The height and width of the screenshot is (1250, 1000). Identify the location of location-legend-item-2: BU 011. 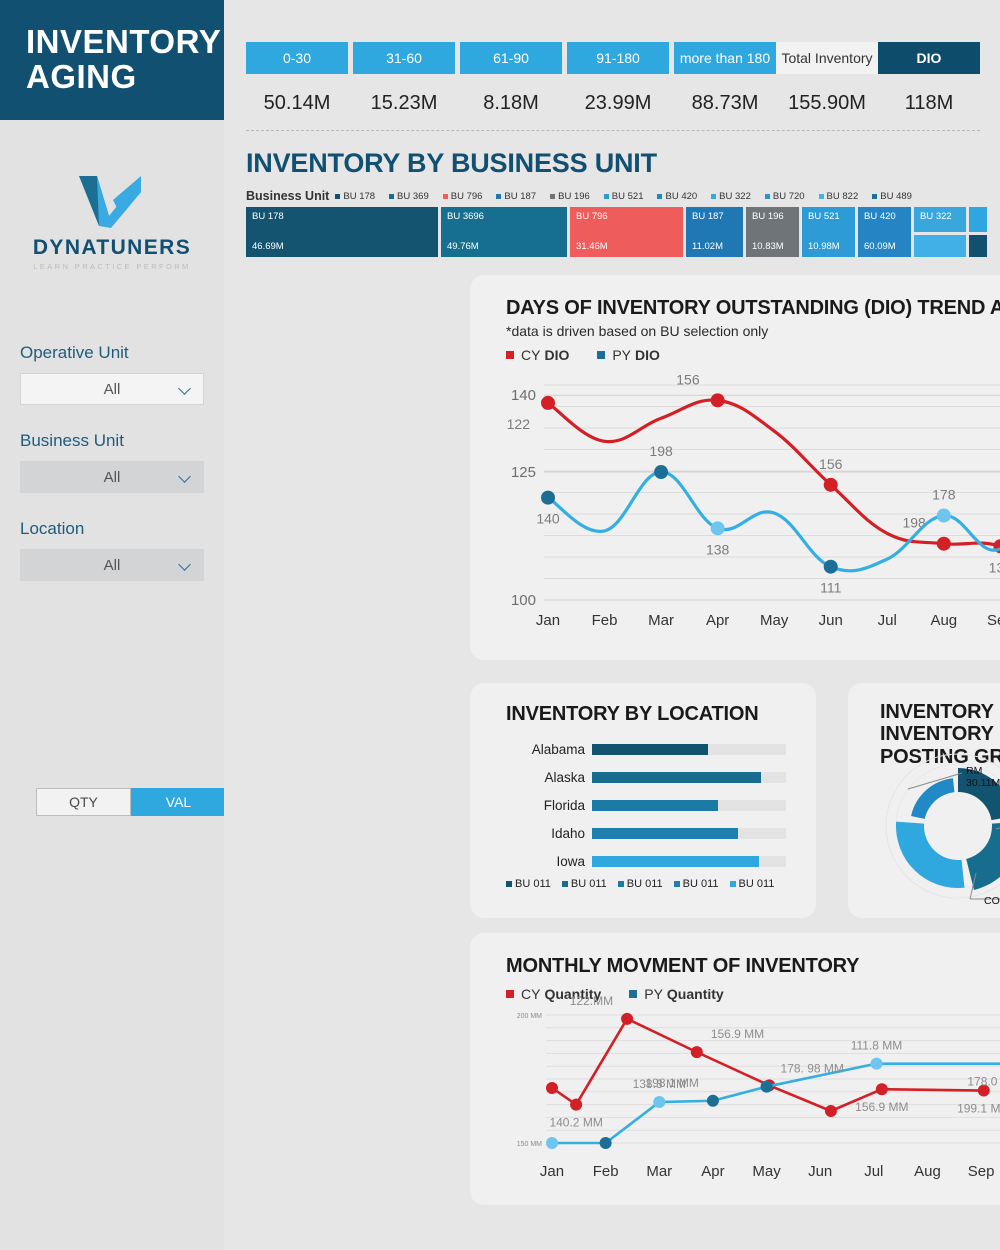
(640, 884).